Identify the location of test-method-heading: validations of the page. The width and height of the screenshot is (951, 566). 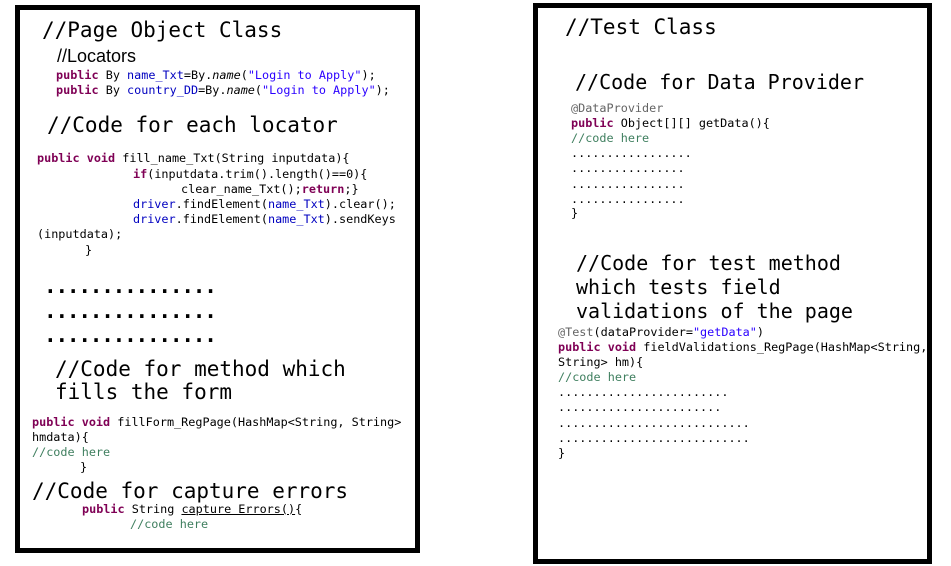
(714, 311).